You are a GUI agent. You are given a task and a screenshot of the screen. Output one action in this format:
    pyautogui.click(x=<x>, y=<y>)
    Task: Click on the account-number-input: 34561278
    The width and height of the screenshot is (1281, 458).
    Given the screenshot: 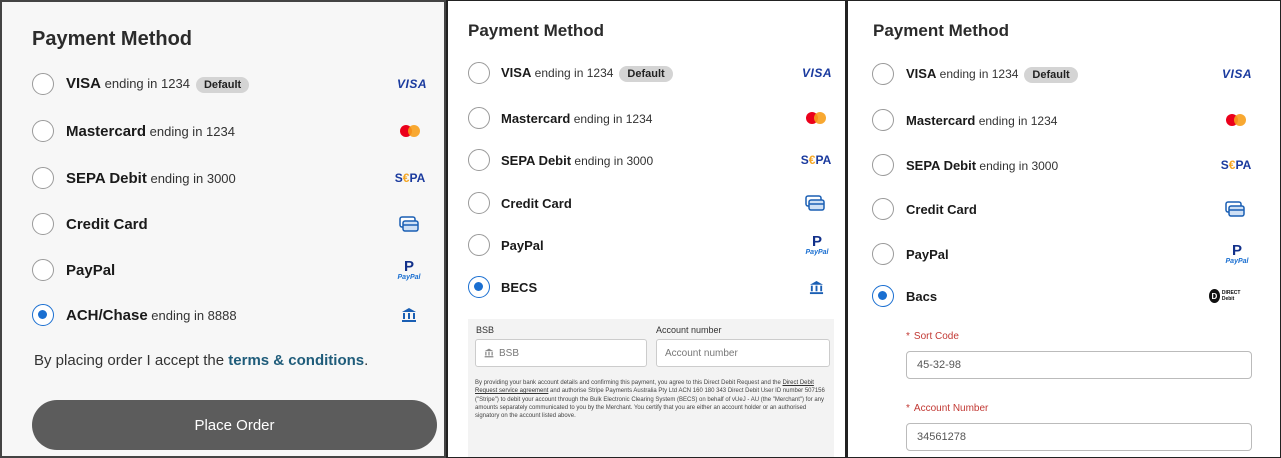 What is the action you would take?
    pyautogui.click(x=1079, y=437)
    